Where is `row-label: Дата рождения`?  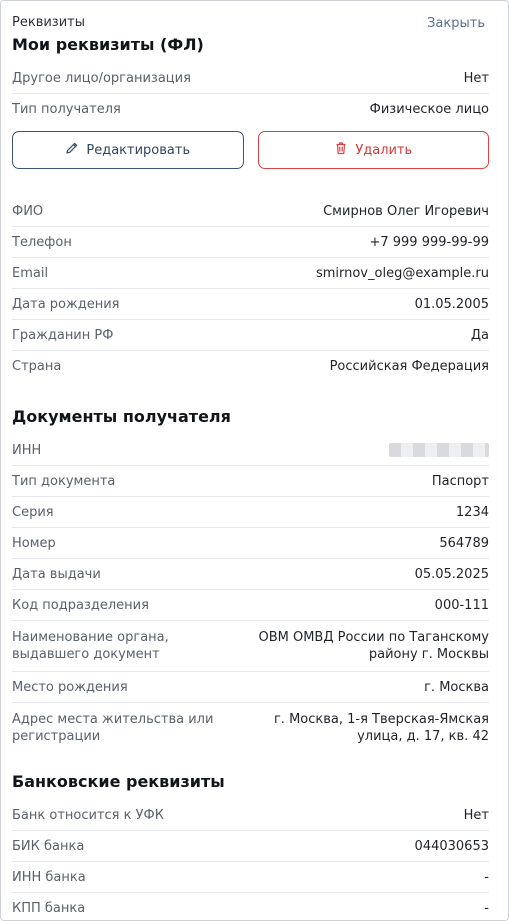
row-label: Дата рождения is located at coordinates (66, 304).